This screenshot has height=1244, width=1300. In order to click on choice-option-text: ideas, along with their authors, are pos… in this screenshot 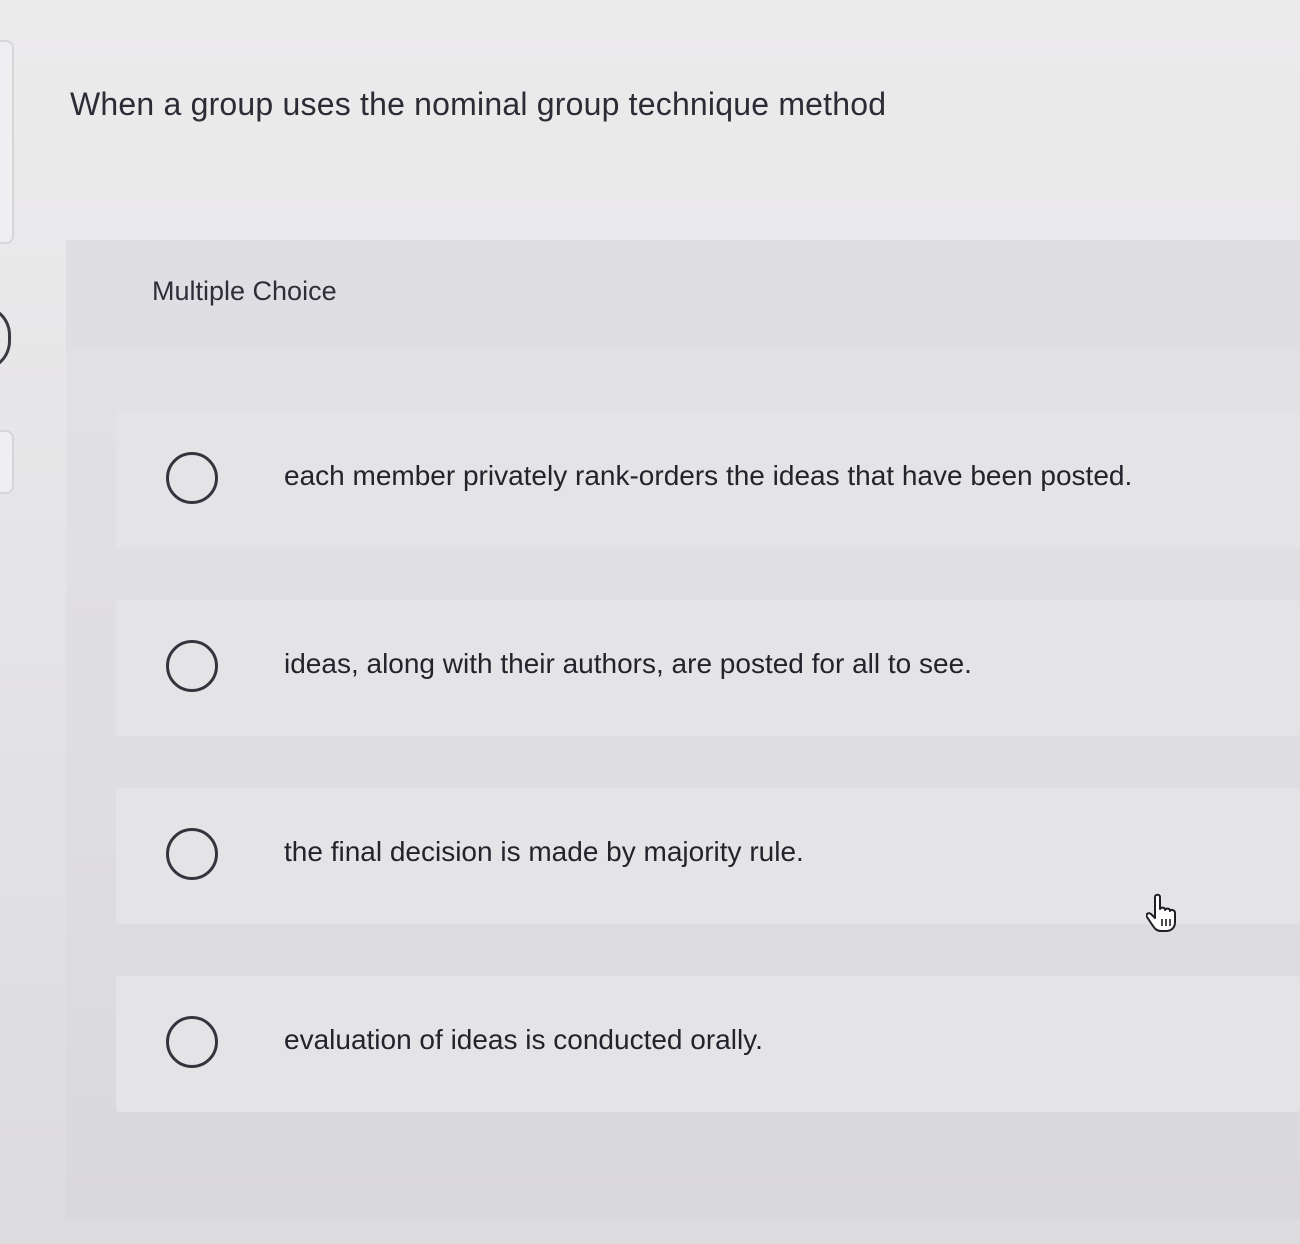, I will do `click(628, 663)`.